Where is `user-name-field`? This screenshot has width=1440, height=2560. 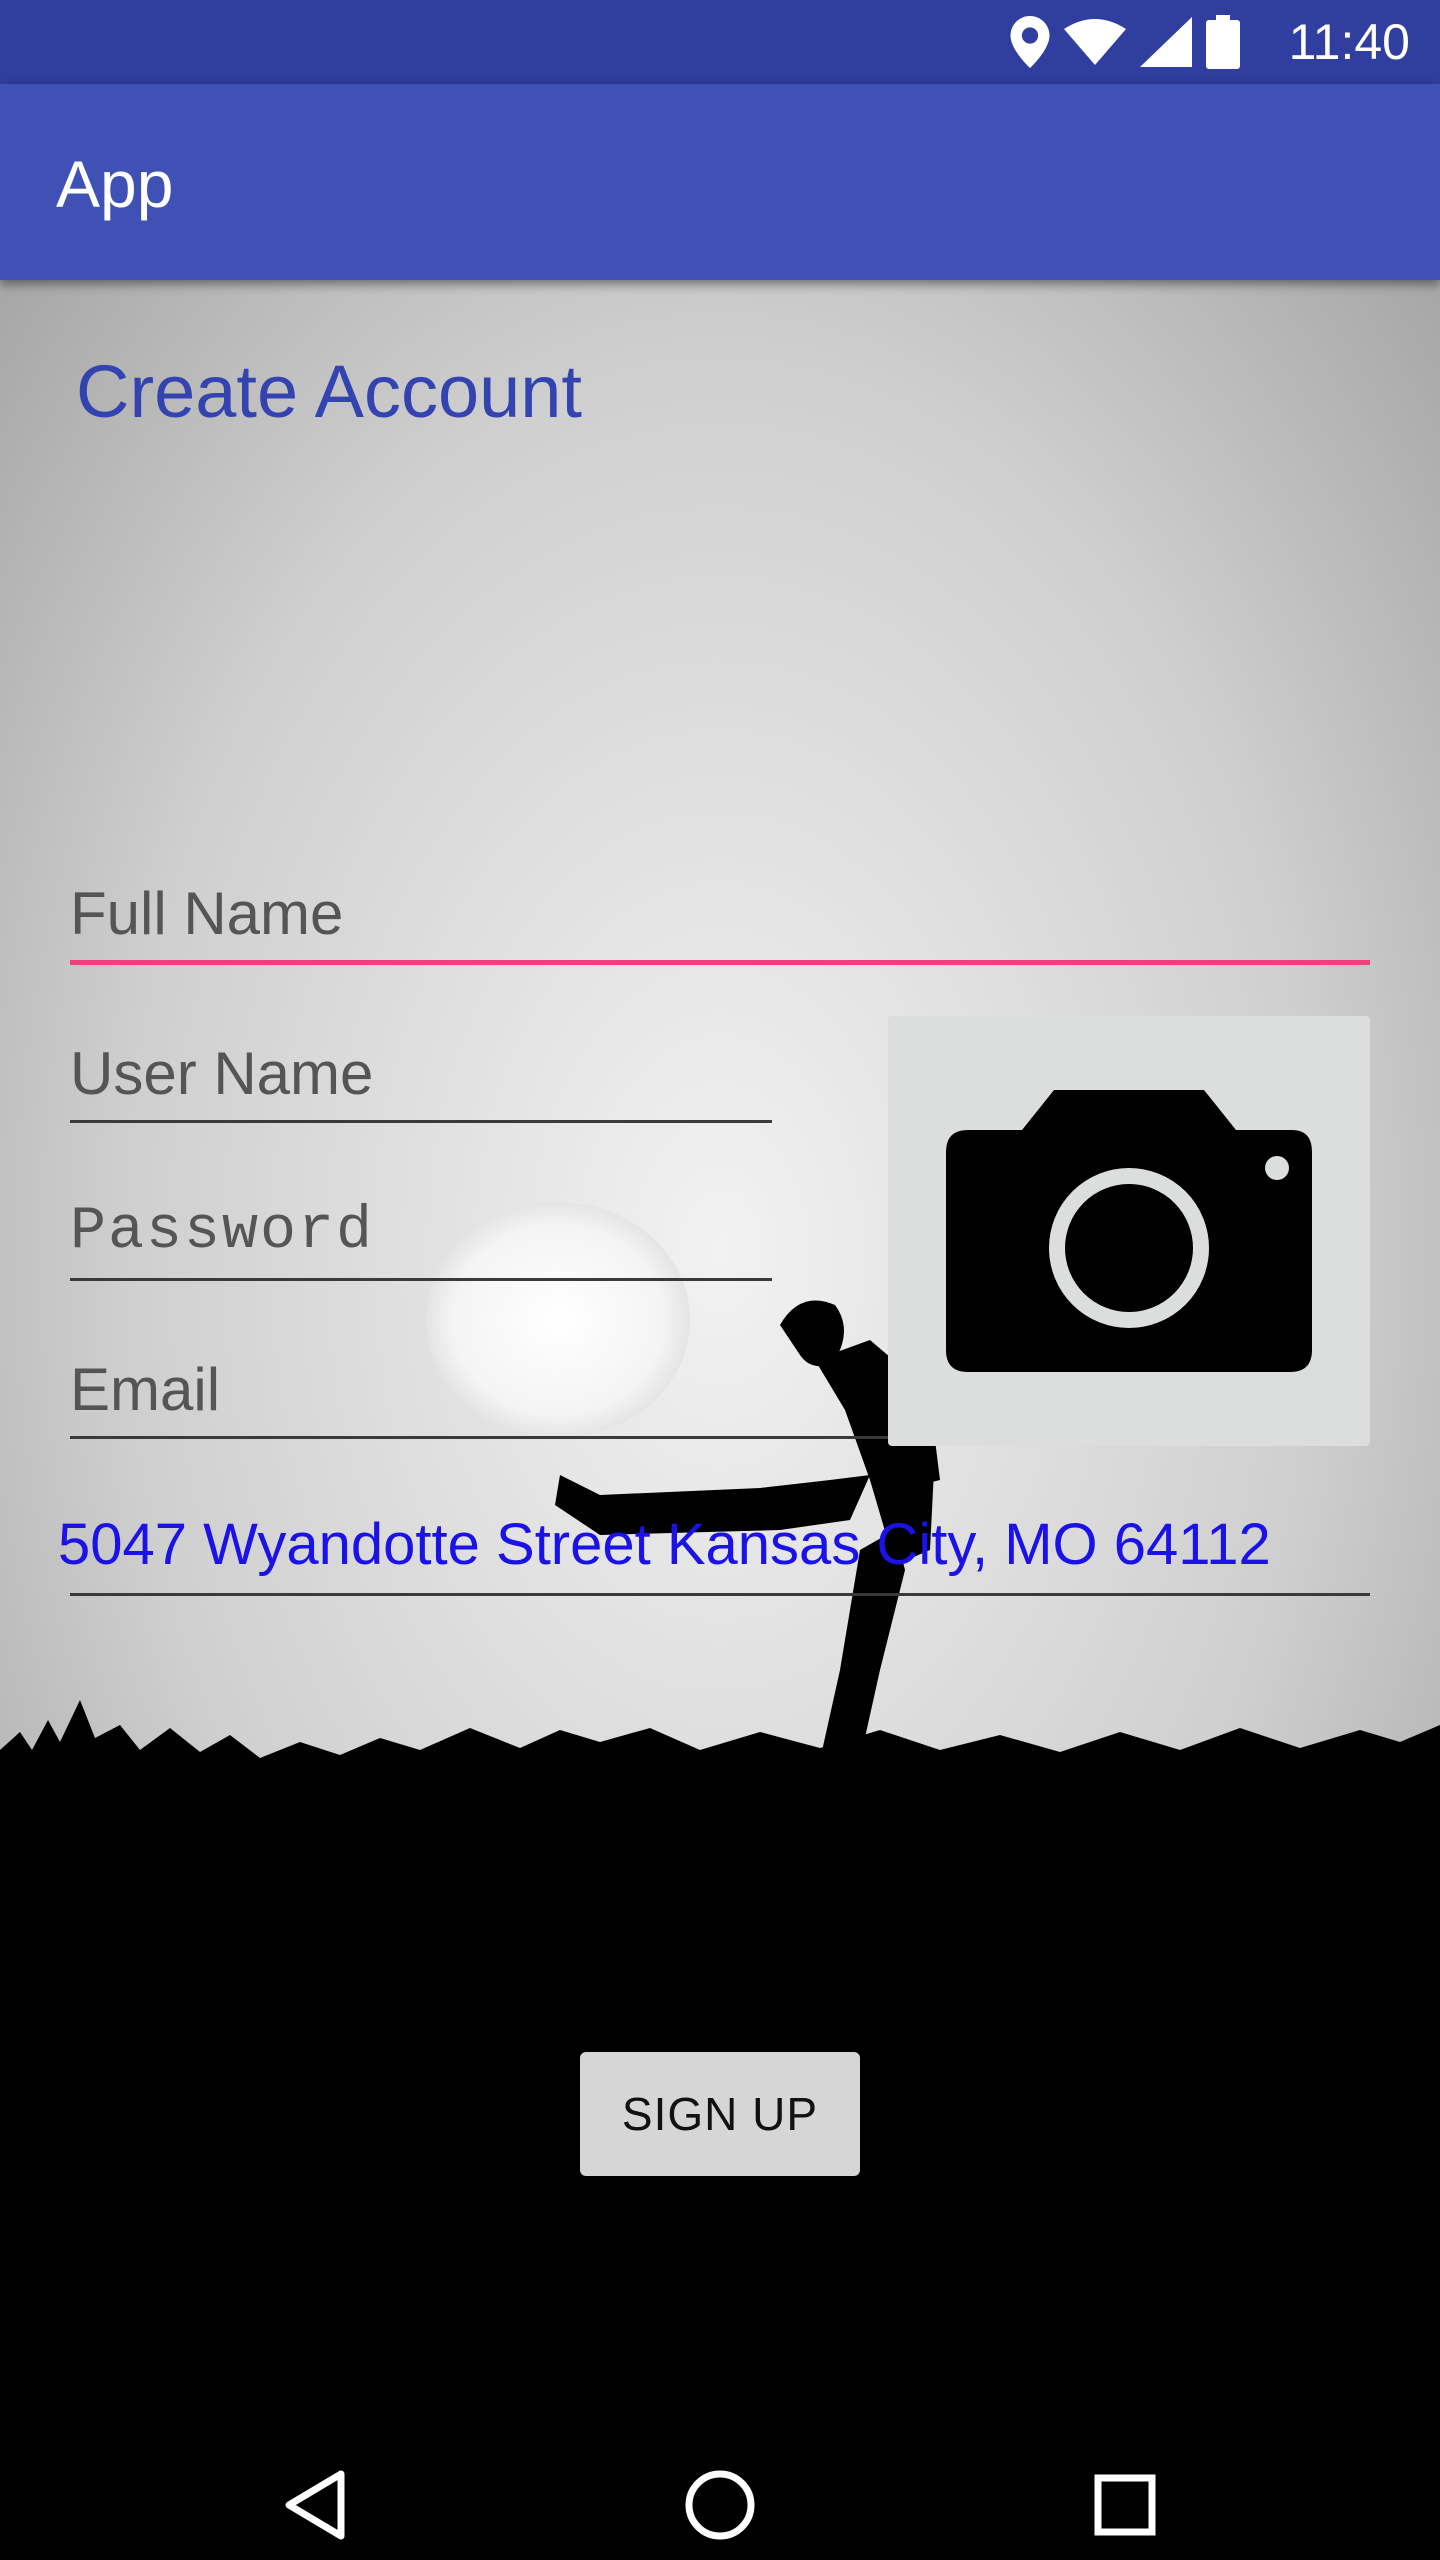
user-name-field is located at coordinates (421, 1081).